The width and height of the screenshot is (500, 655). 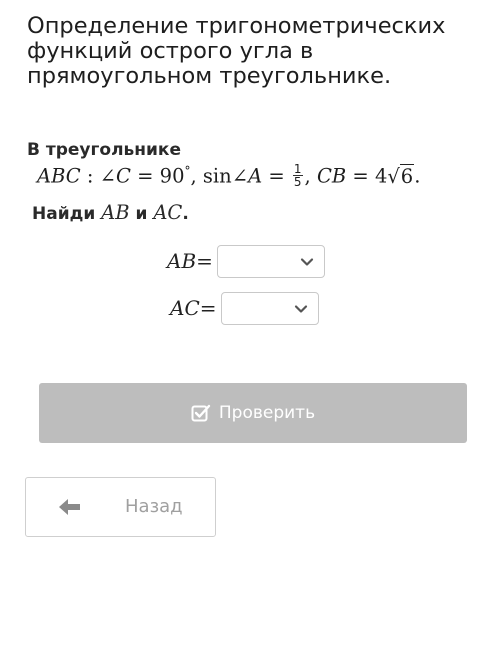 I want to click on answer-equals-ac: =, so click(x=208, y=308).